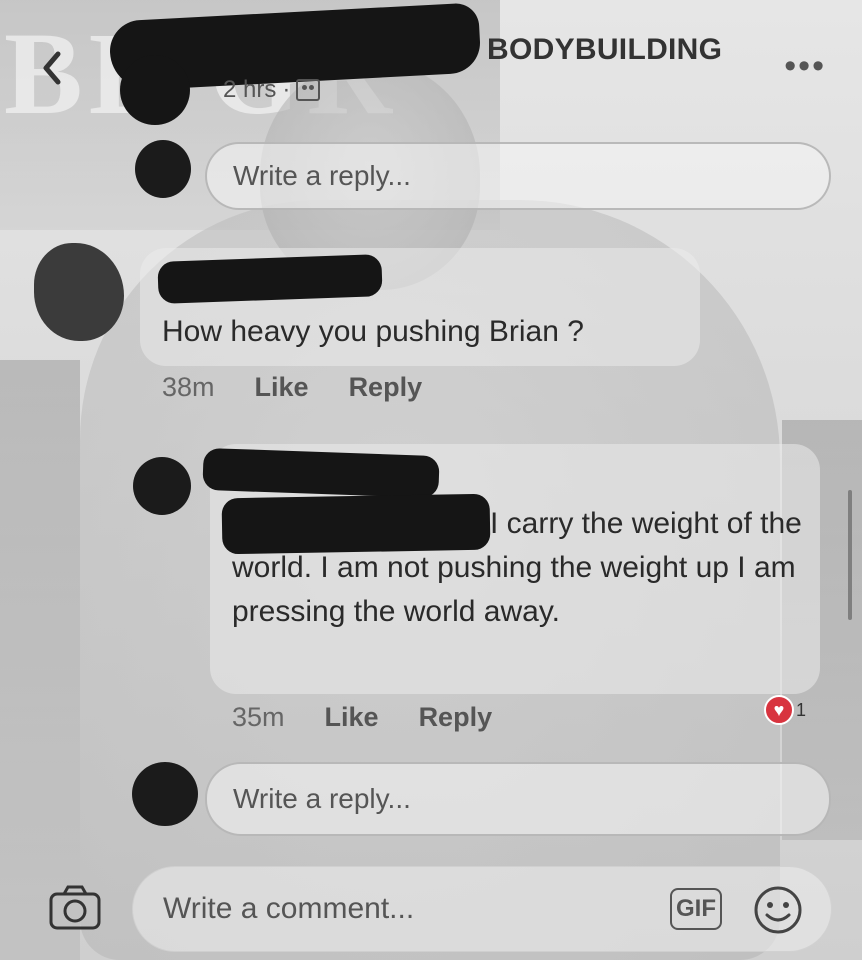 The image size is (862, 960). I want to click on comment-time: 35m, so click(258, 717).